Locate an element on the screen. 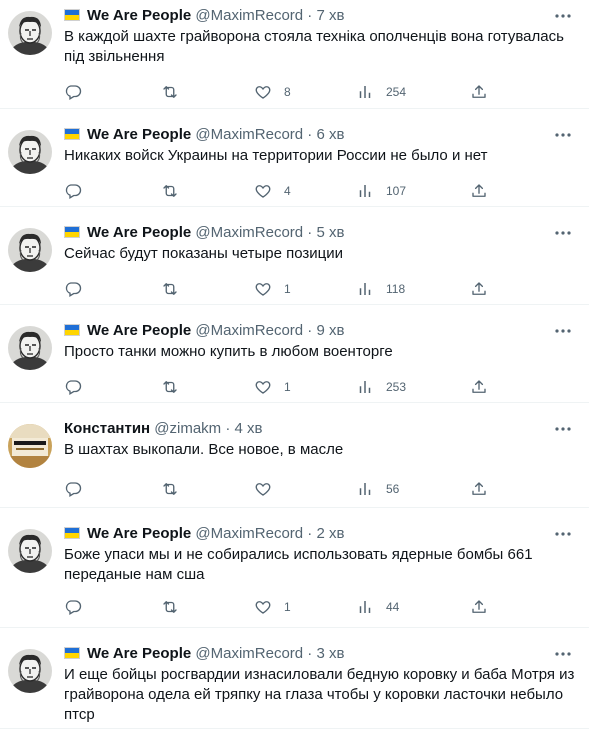 The height and width of the screenshot is (729, 589). views-button: 56 is located at coordinates (377, 489).